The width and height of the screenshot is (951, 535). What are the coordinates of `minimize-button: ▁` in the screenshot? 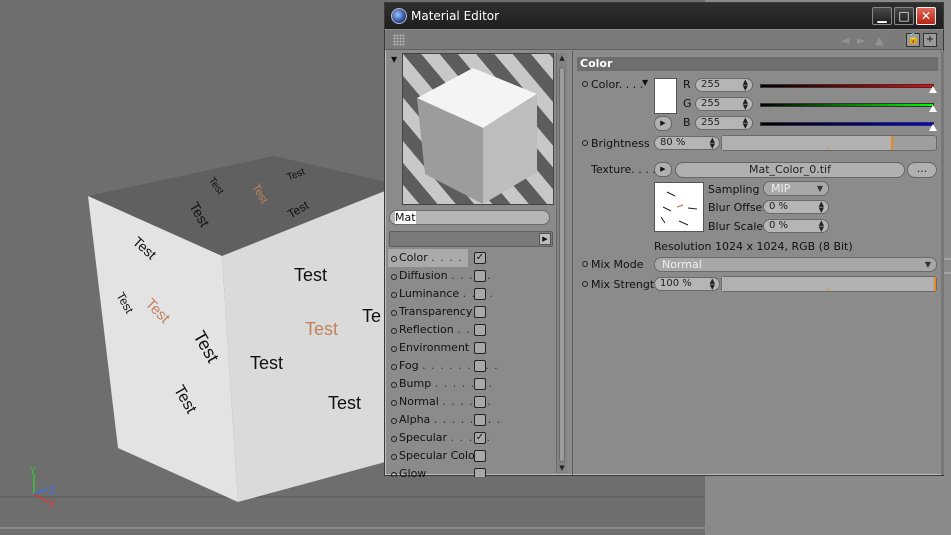 It's located at (882, 16).